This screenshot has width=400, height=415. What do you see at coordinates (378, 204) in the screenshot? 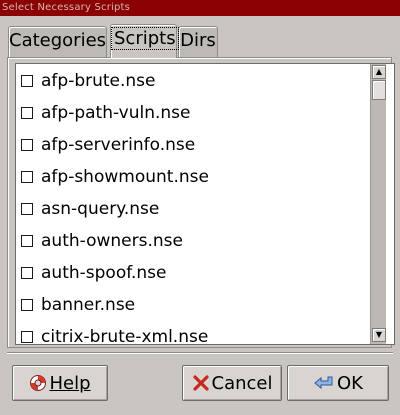
I see `vertical-scrollbar: ▲ ▼` at bounding box center [378, 204].